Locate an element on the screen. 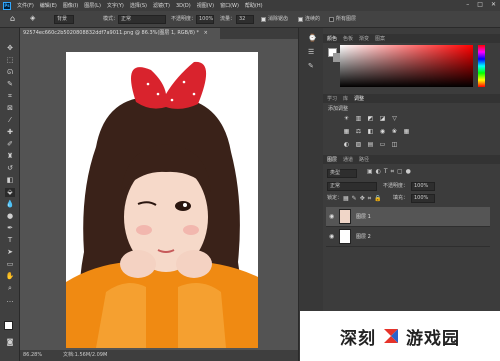 This screenshot has width=500, height=361. paint-bucket-tool-icon: ⬙ is located at coordinates (10, 192).